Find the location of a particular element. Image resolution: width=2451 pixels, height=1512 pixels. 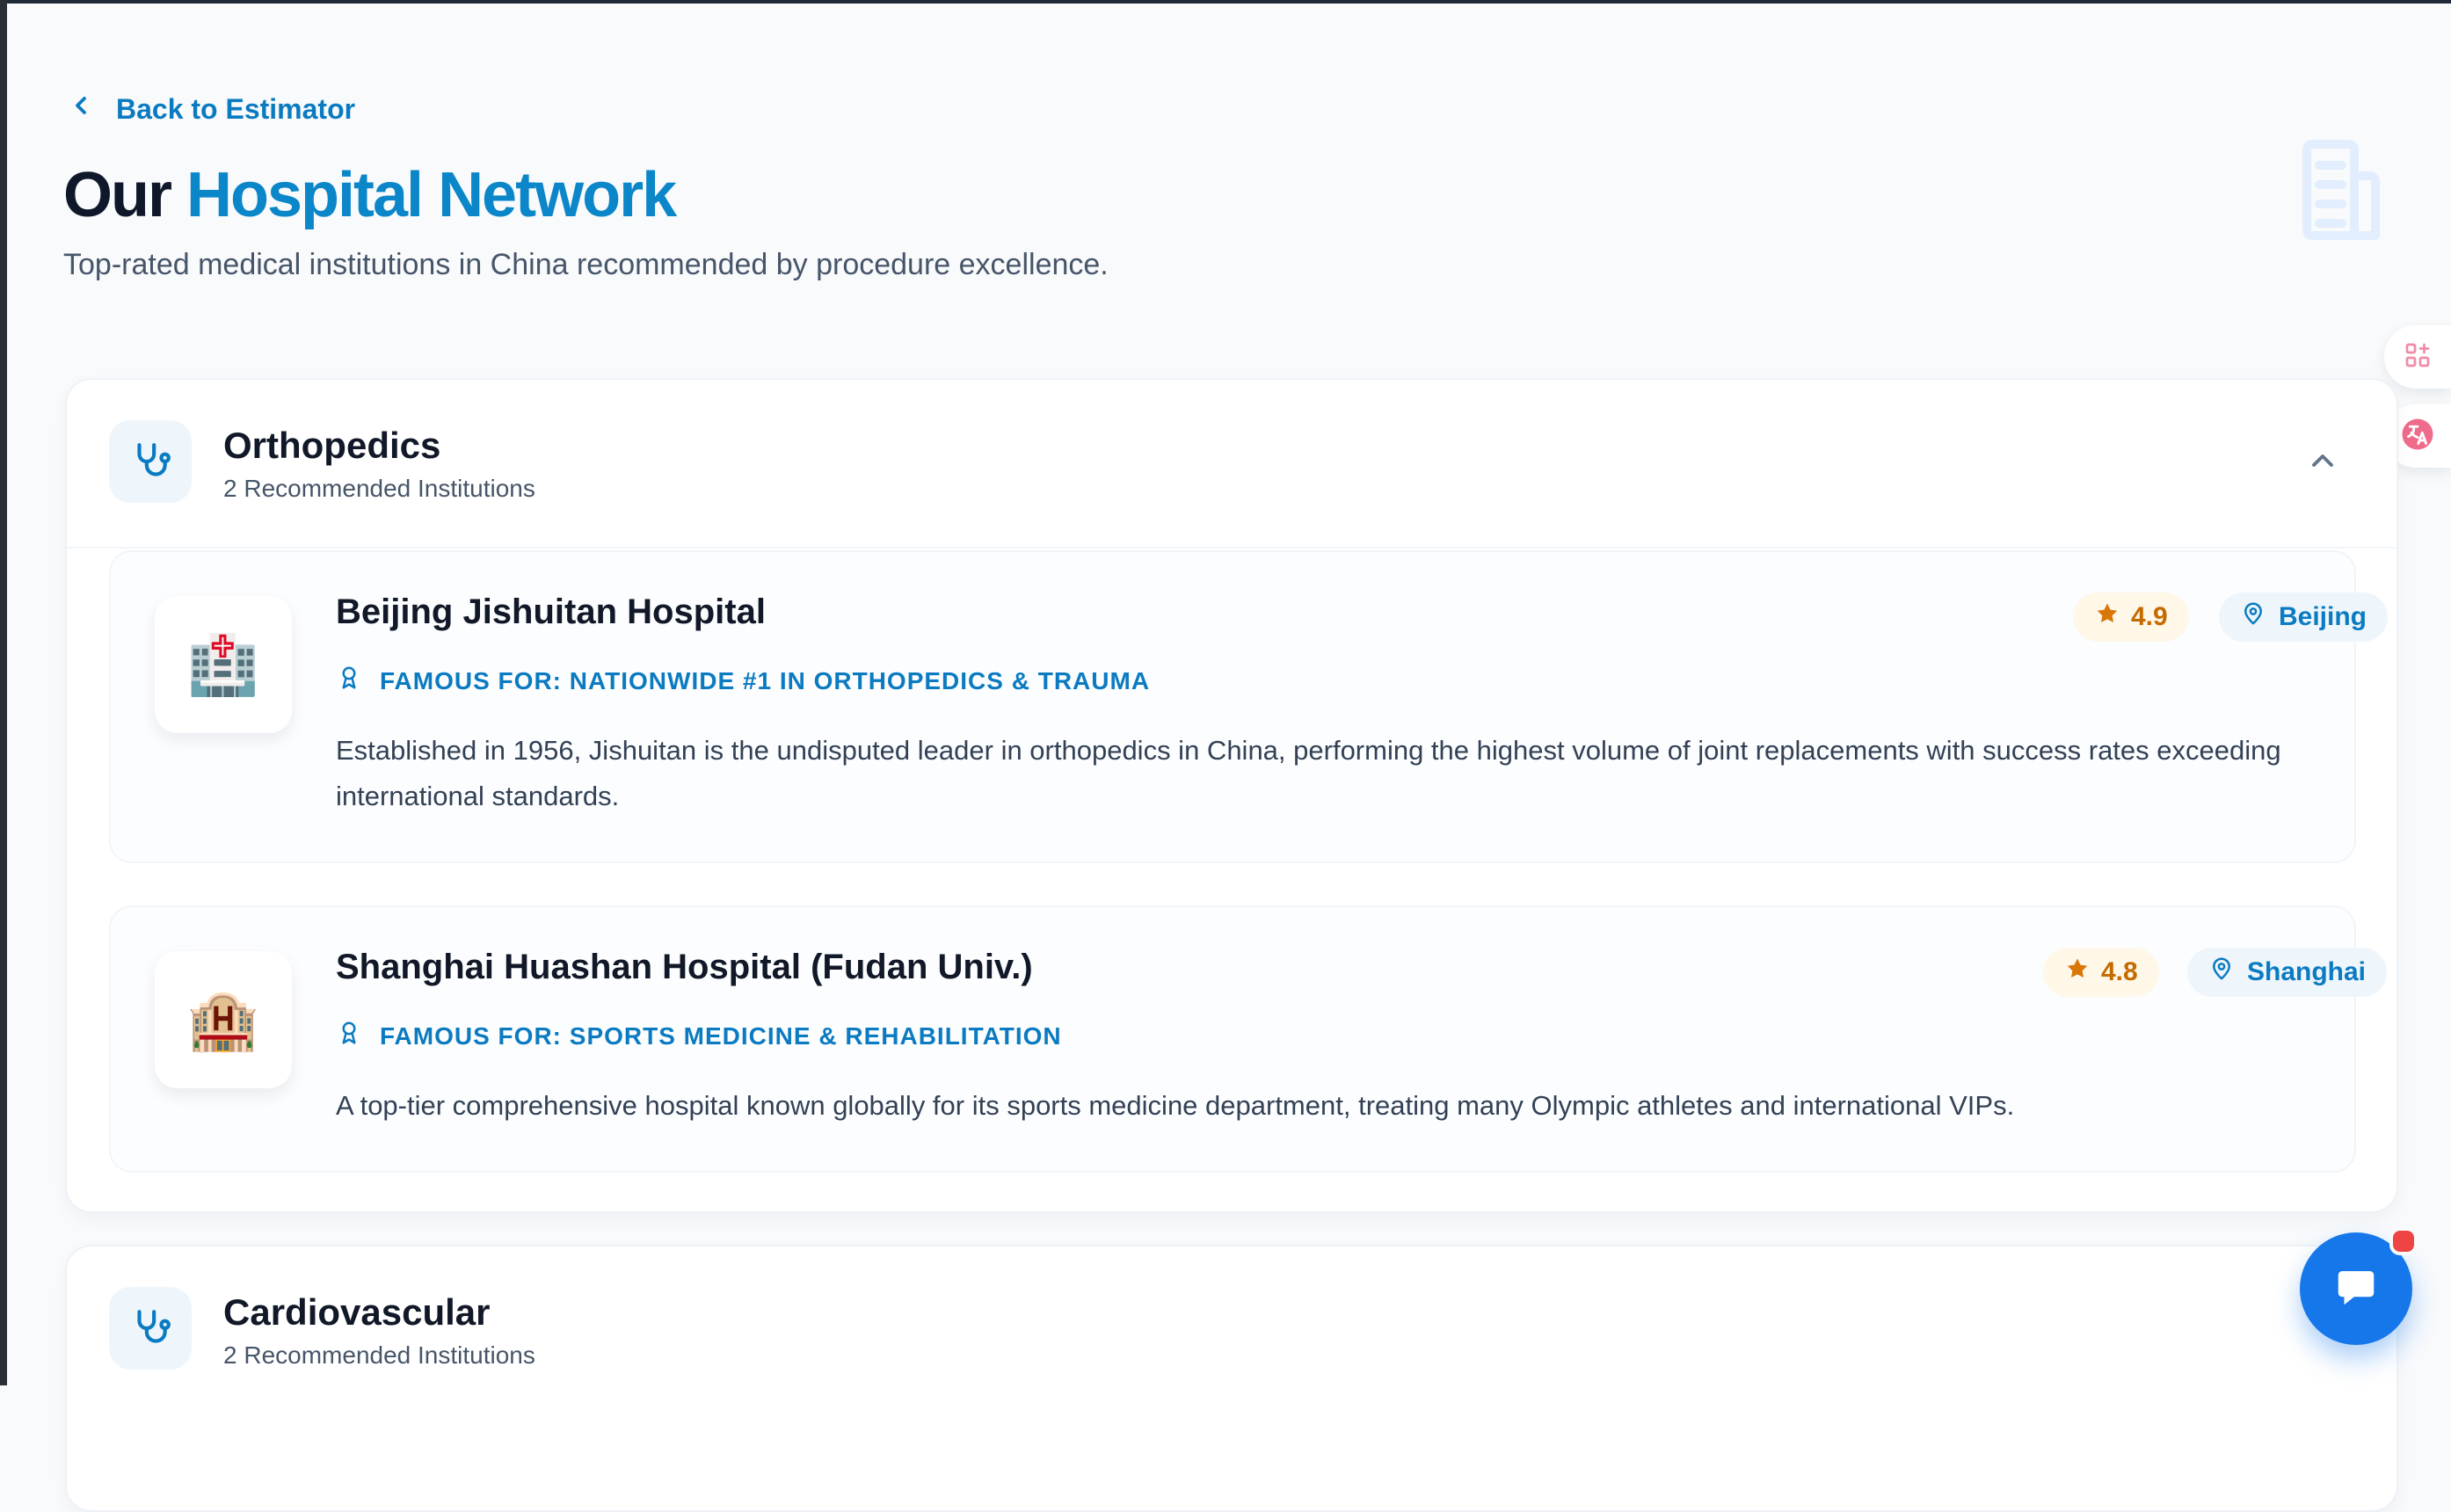

rating-badge: 4.8 is located at coordinates (2101, 973).